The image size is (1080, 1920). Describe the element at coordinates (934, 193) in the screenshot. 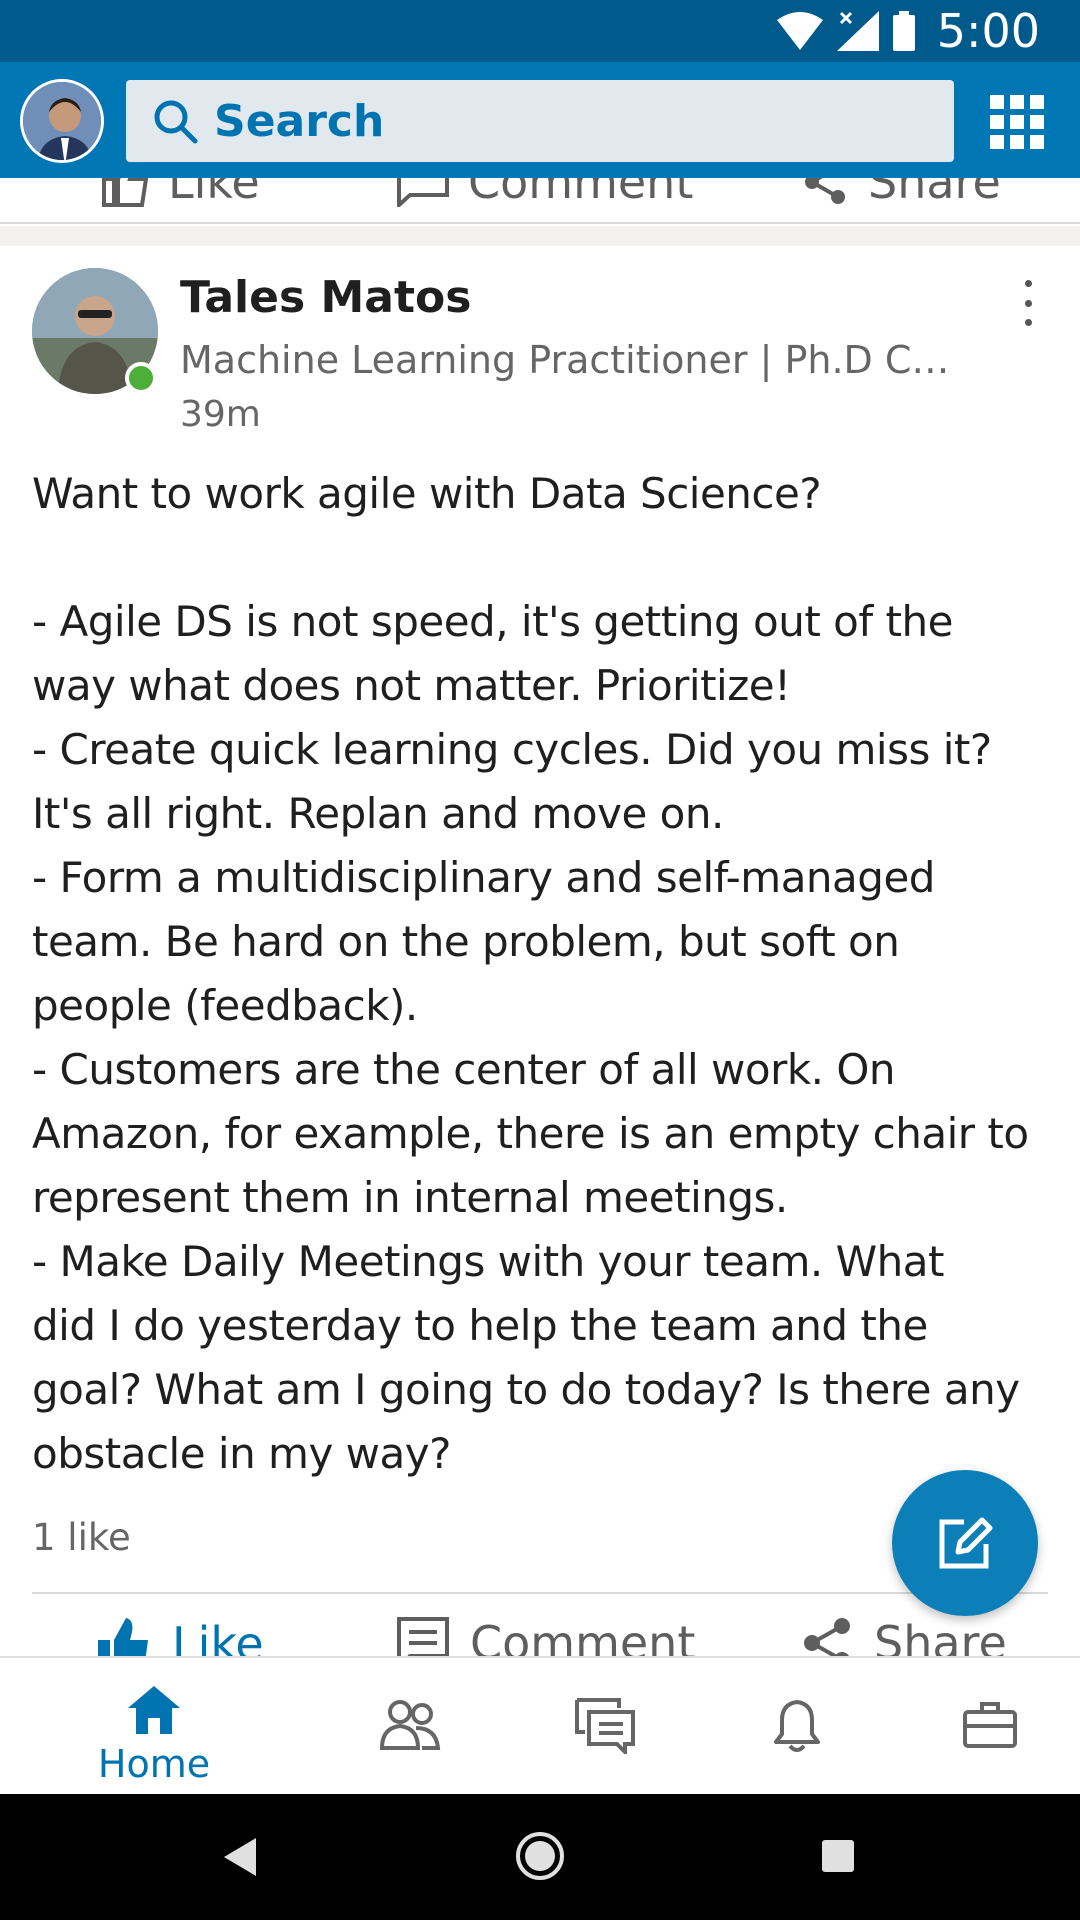

I see `previous-share-label: Share` at that location.